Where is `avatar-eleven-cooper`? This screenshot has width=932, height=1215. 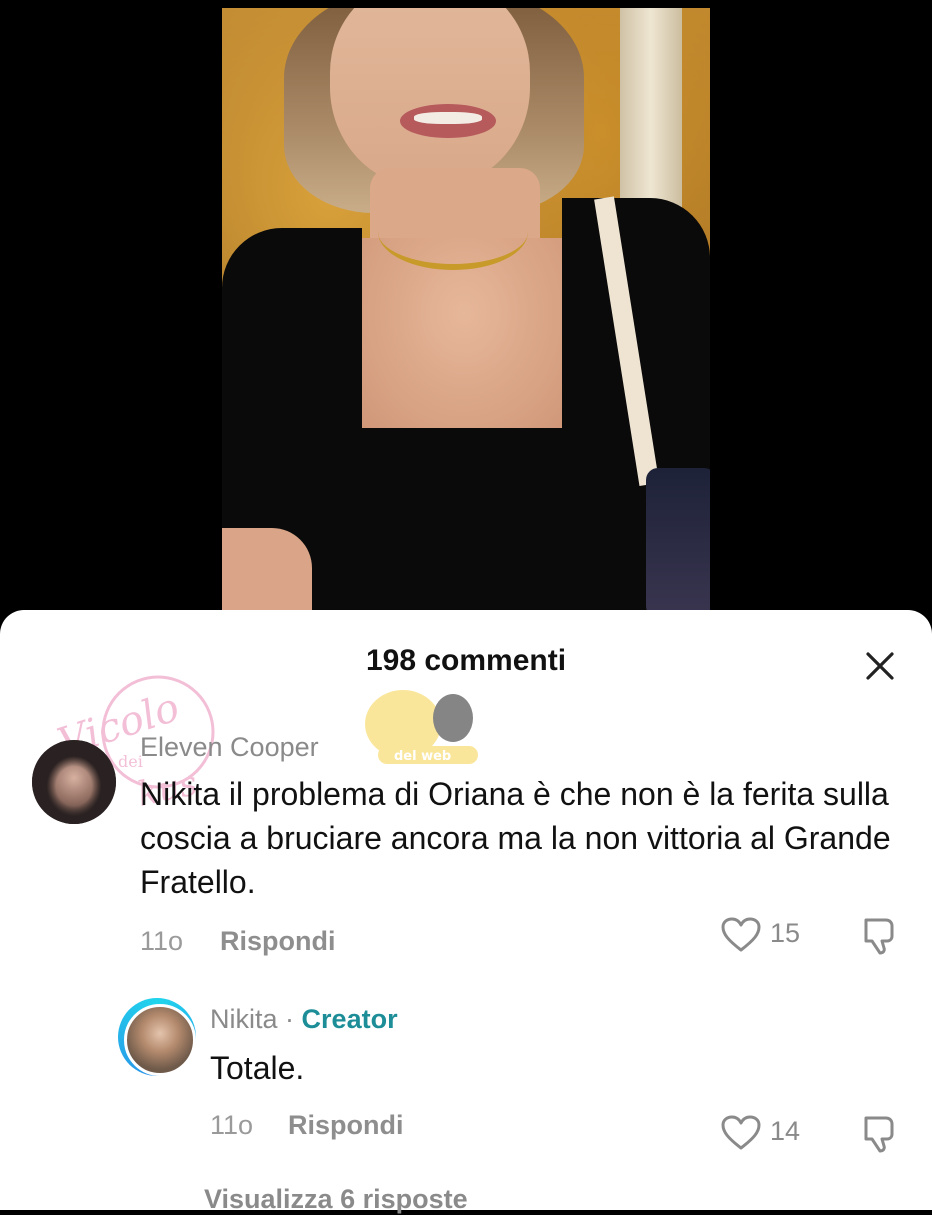
avatar-eleven-cooper is located at coordinates (74, 782).